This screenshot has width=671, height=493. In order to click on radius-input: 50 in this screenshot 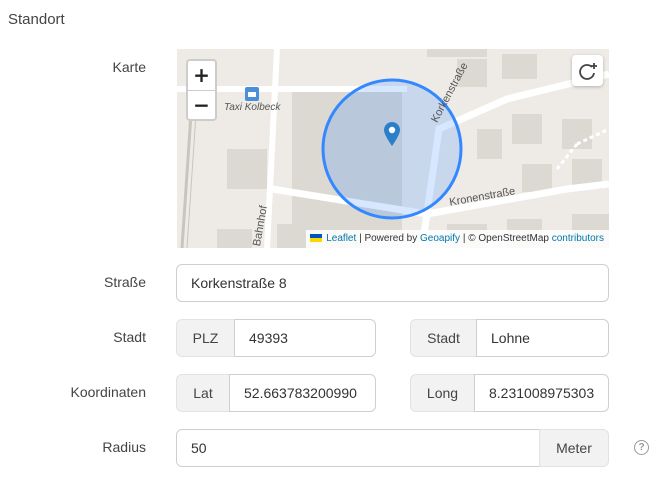, I will do `click(358, 448)`.